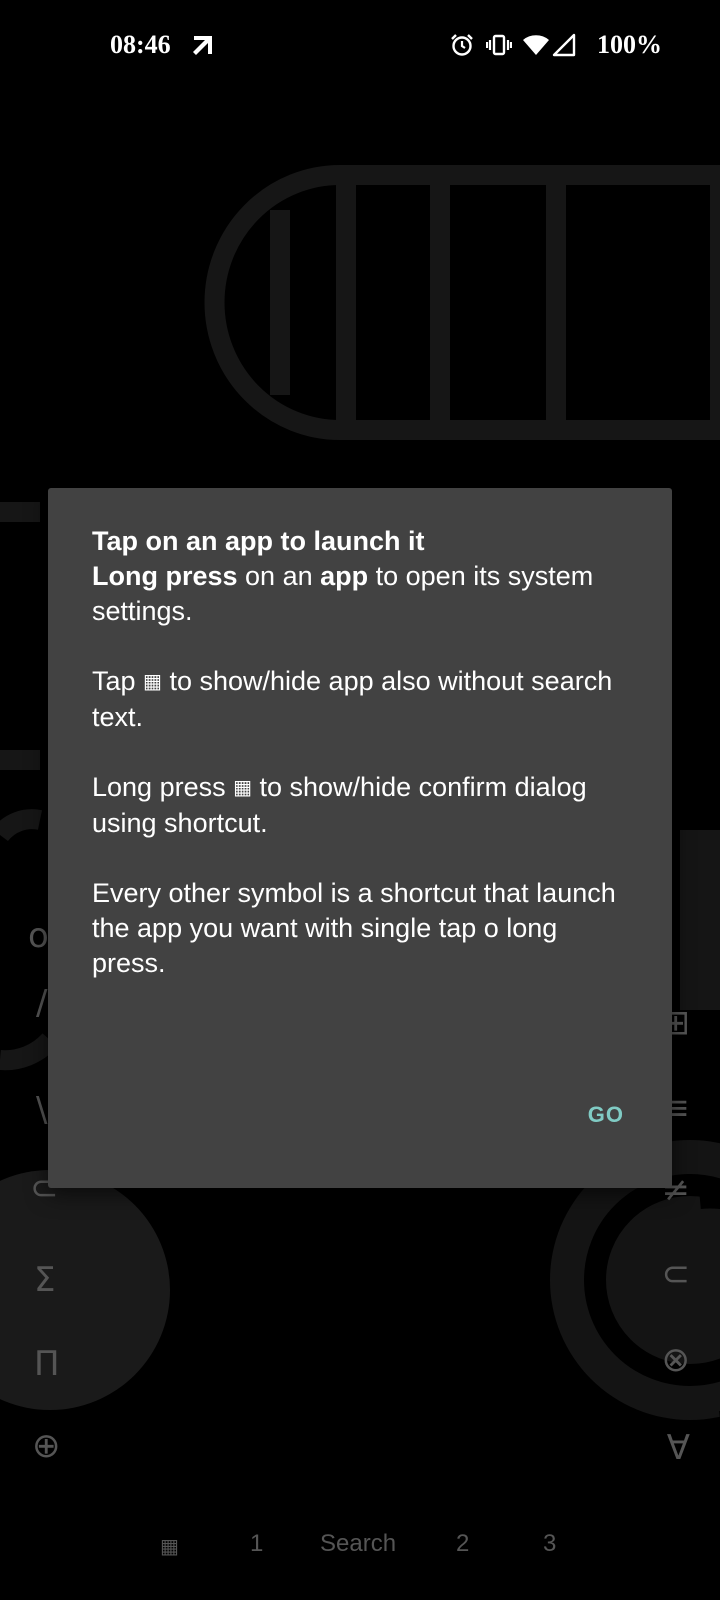  Describe the element at coordinates (41, 1003) in the screenshot. I see `shortcut-symbol-left-2: /` at that location.